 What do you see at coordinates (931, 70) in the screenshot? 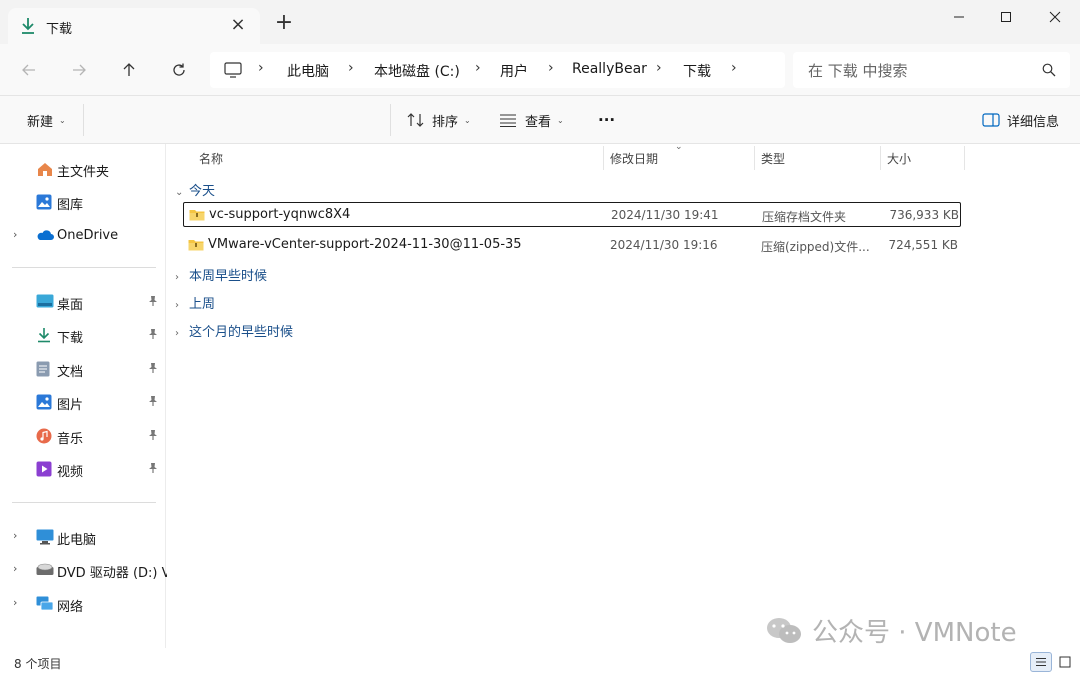
I see `search-box: 在 下载 中搜索` at bounding box center [931, 70].